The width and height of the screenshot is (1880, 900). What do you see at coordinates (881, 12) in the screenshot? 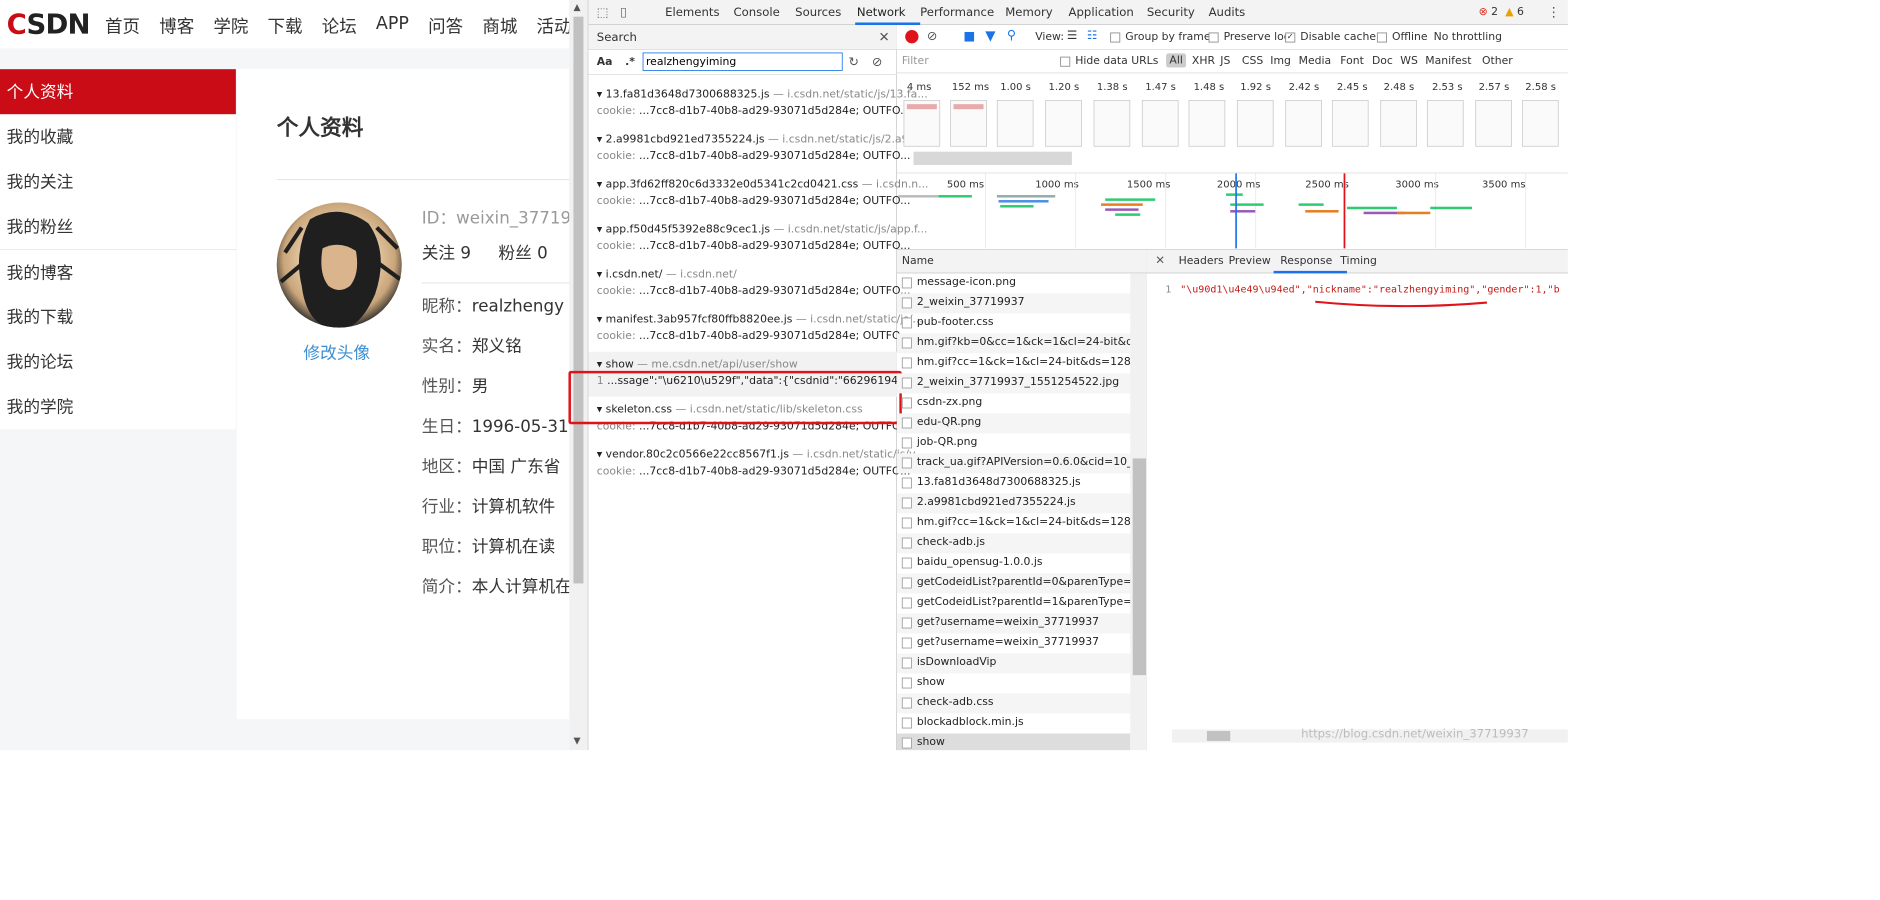
I see `tab-network: Network` at bounding box center [881, 12].